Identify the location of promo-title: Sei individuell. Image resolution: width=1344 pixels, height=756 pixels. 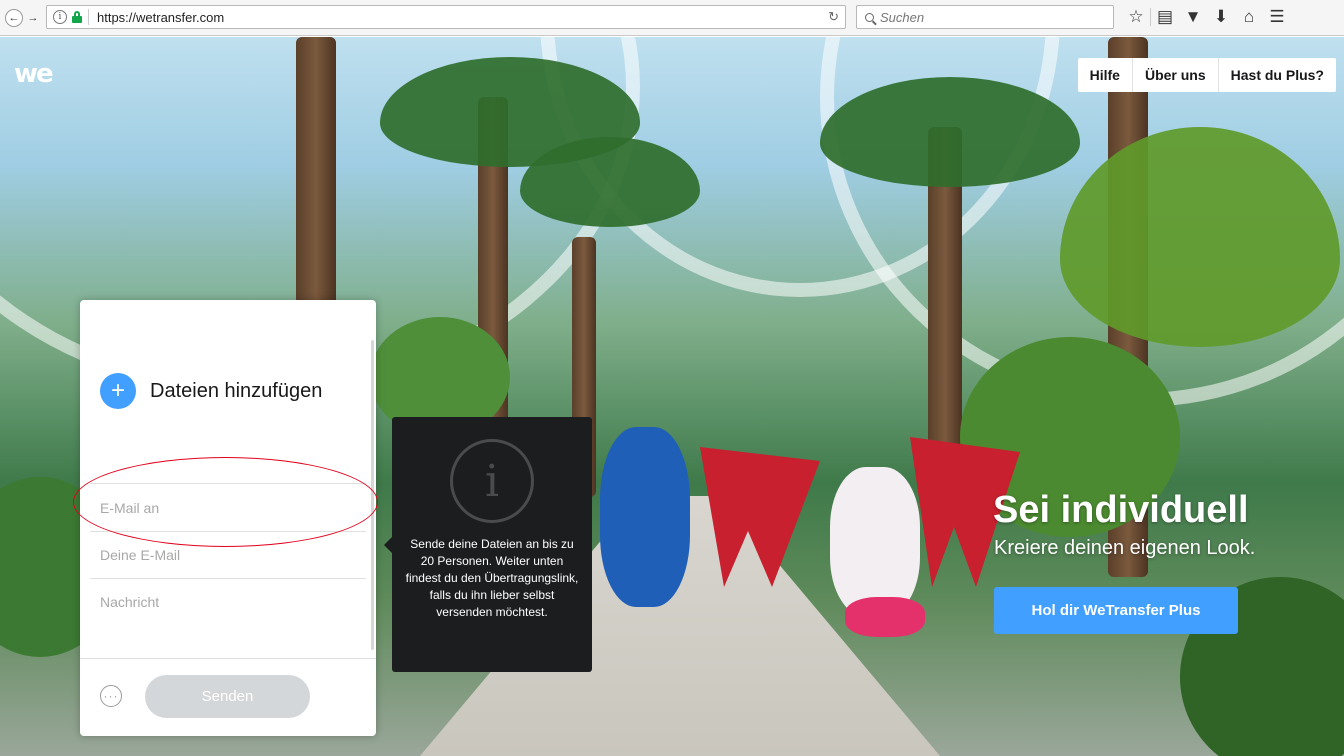
(1121, 510).